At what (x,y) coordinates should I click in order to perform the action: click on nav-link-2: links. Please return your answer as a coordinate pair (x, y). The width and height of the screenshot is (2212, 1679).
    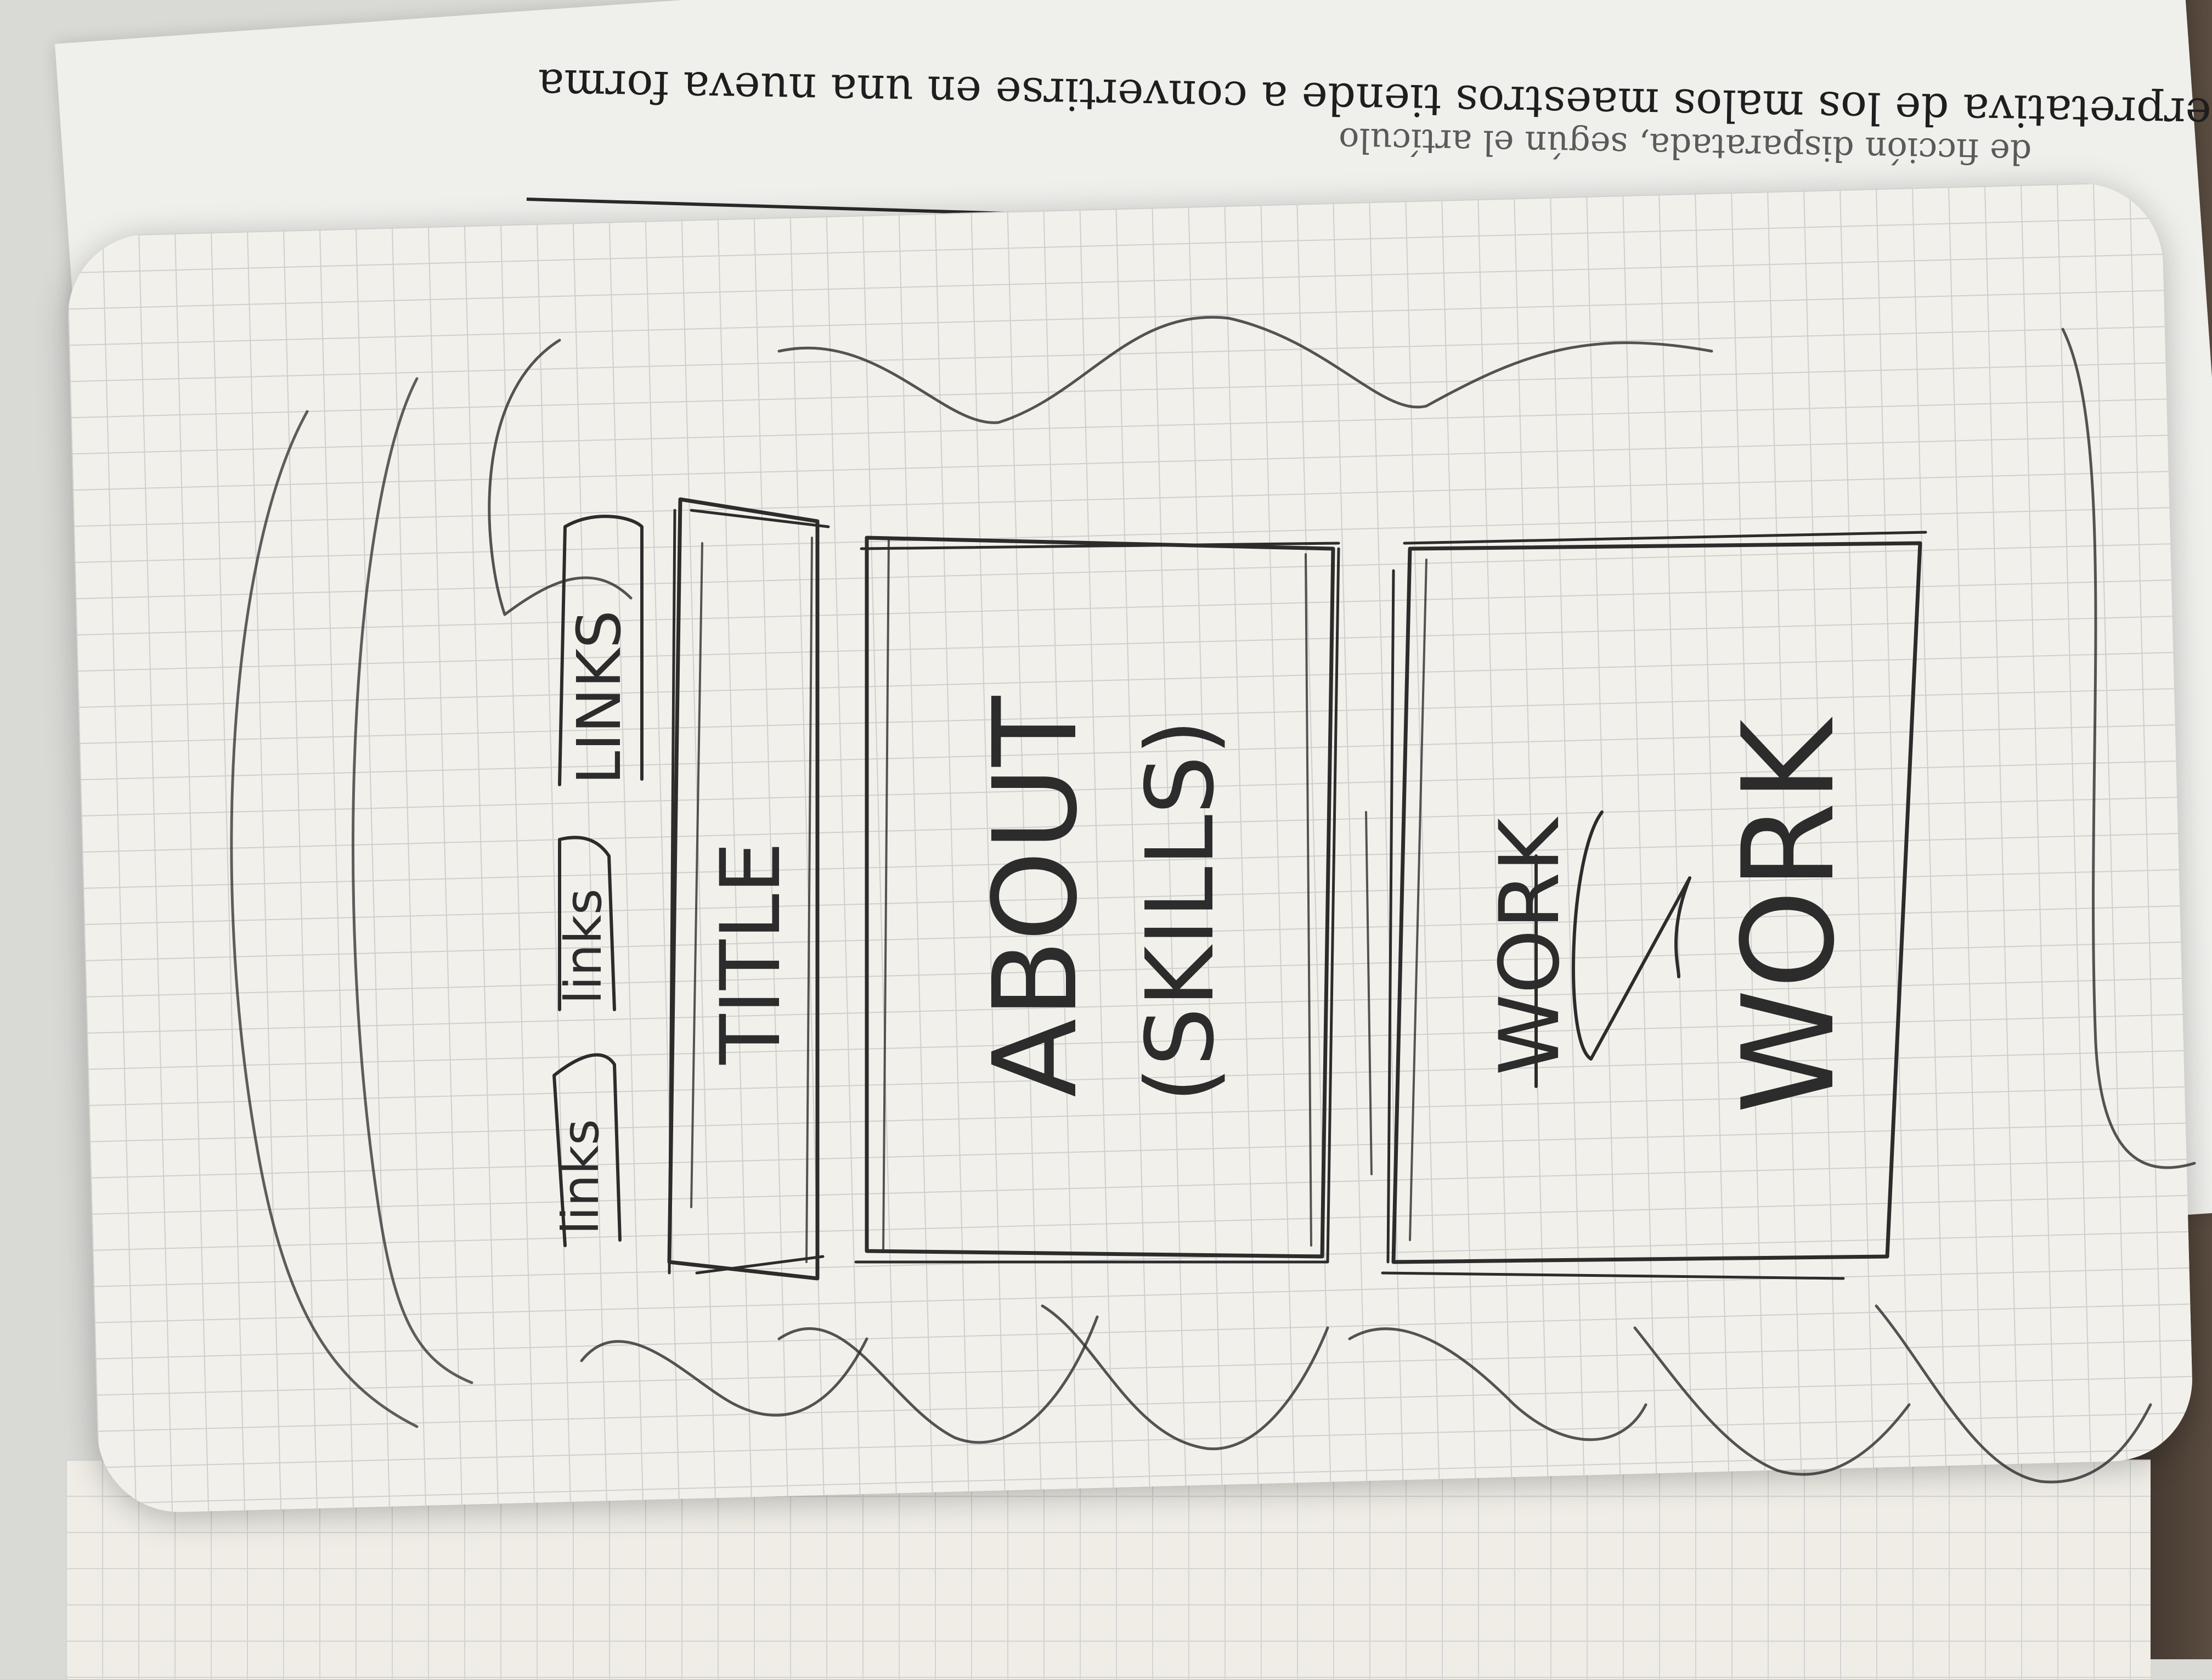
    Looking at the image, I should click on (584, 946).